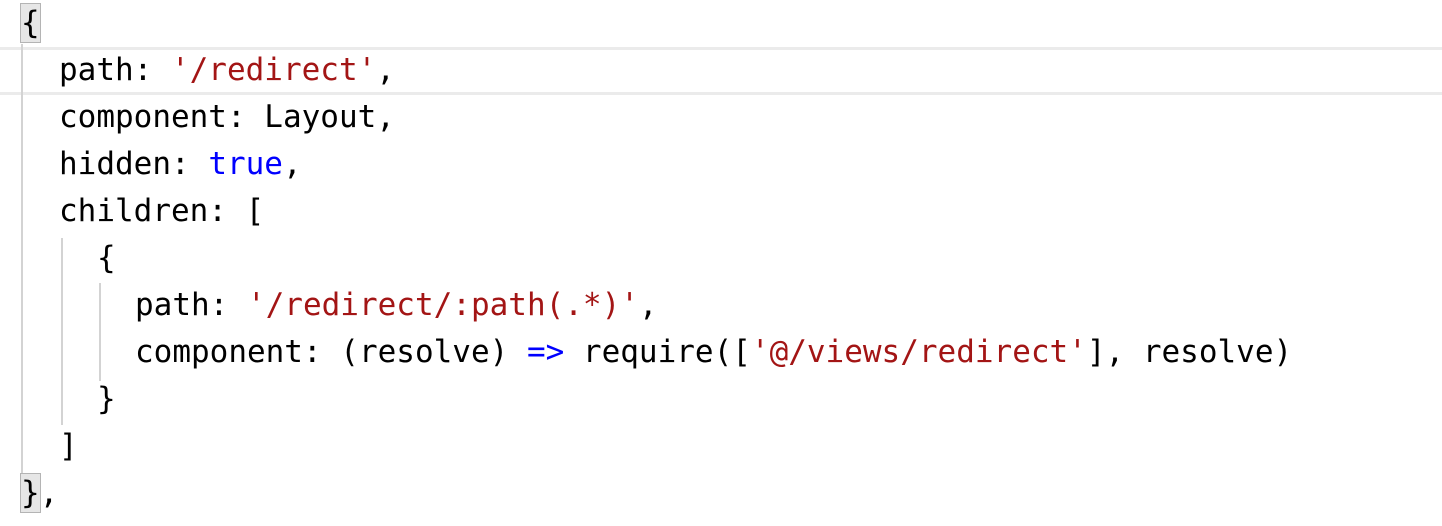 The height and width of the screenshot is (526, 1442). What do you see at coordinates (657, 352) in the screenshot?
I see `code-token: require([` at bounding box center [657, 352].